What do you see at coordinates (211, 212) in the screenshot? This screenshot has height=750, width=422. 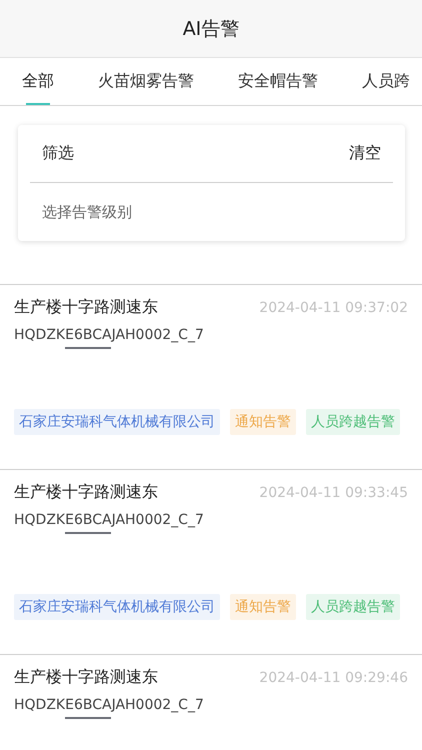 I see `alert-level-field: 选择告警级别` at bounding box center [211, 212].